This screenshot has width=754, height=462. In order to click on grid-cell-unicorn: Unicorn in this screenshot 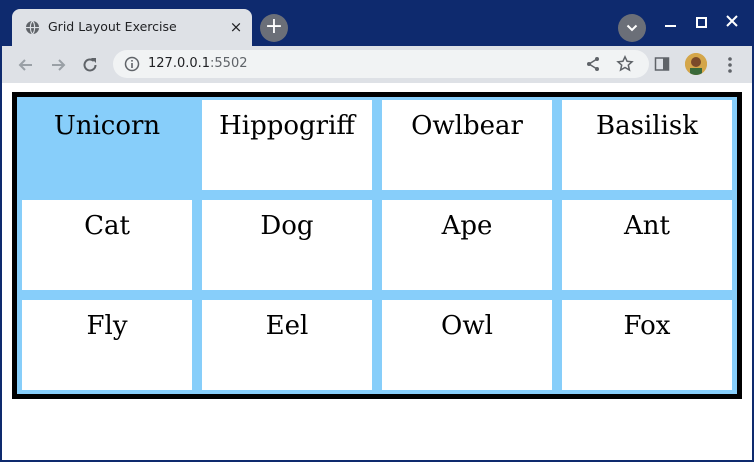, I will do `click(107, 145)`.